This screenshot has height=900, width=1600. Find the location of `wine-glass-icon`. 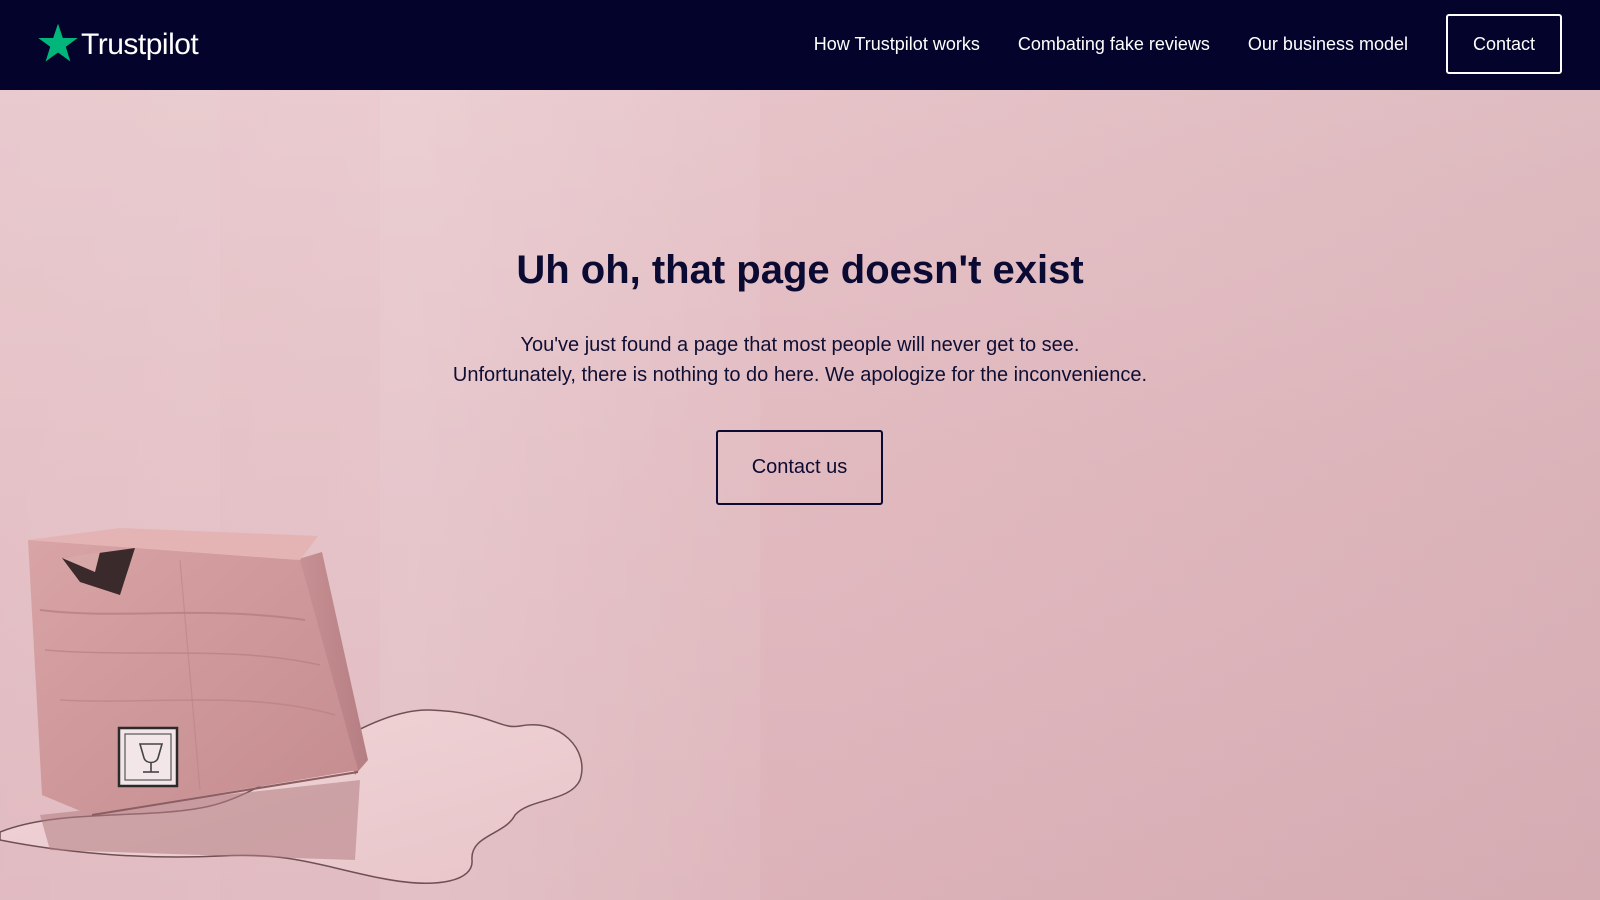

wine-glass-icon is located at coordinates (148, 757).